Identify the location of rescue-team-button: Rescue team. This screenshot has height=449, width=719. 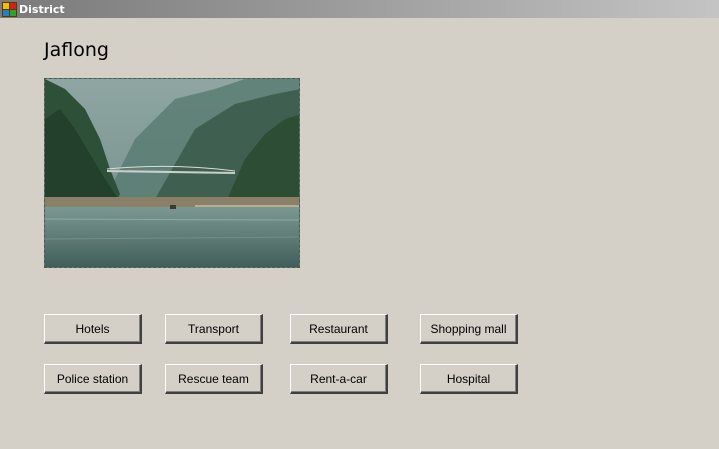
(214, 379).